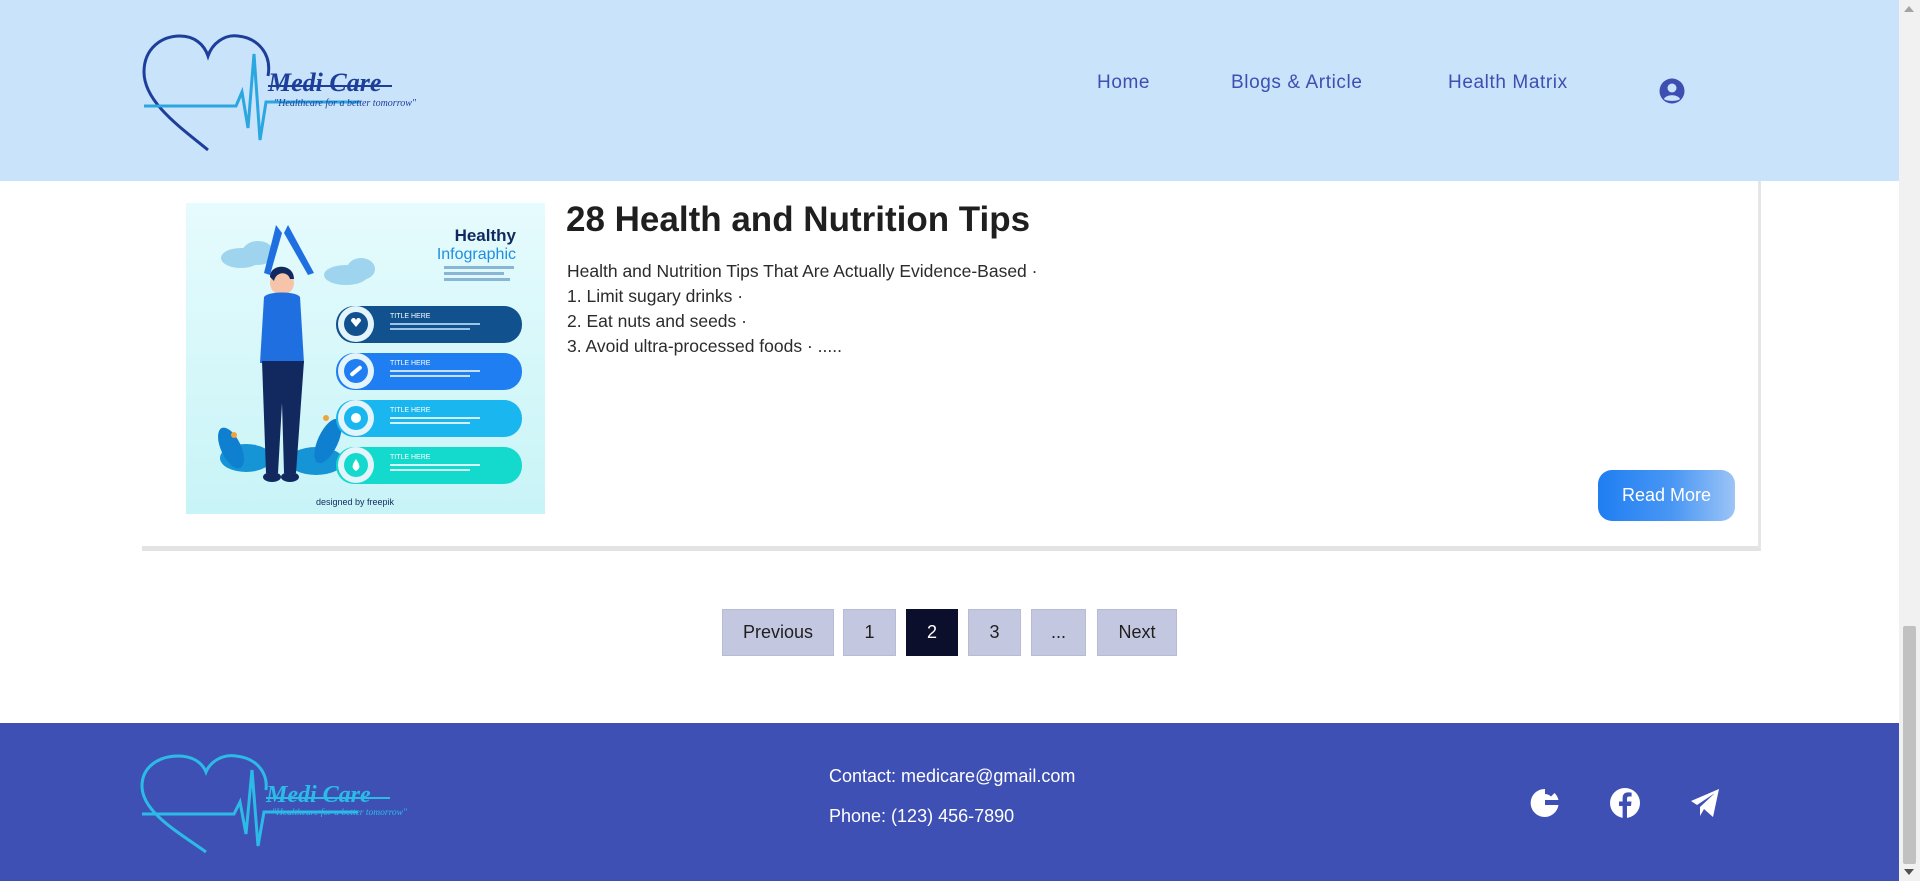 The image size is (1920, 881). I want to click on previous-page-button: Previous, so click(778, 632).